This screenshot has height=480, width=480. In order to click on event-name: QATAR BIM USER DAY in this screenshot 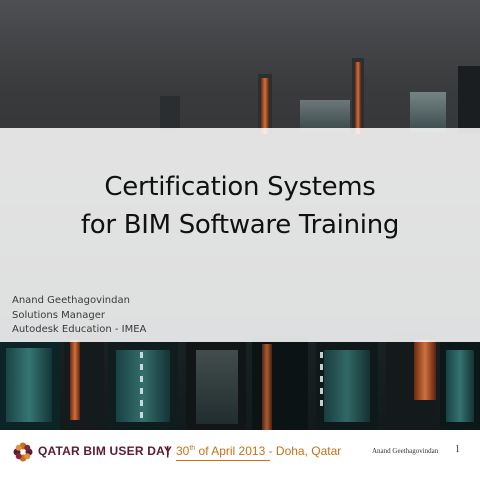, I will do `click(105, 451)`.